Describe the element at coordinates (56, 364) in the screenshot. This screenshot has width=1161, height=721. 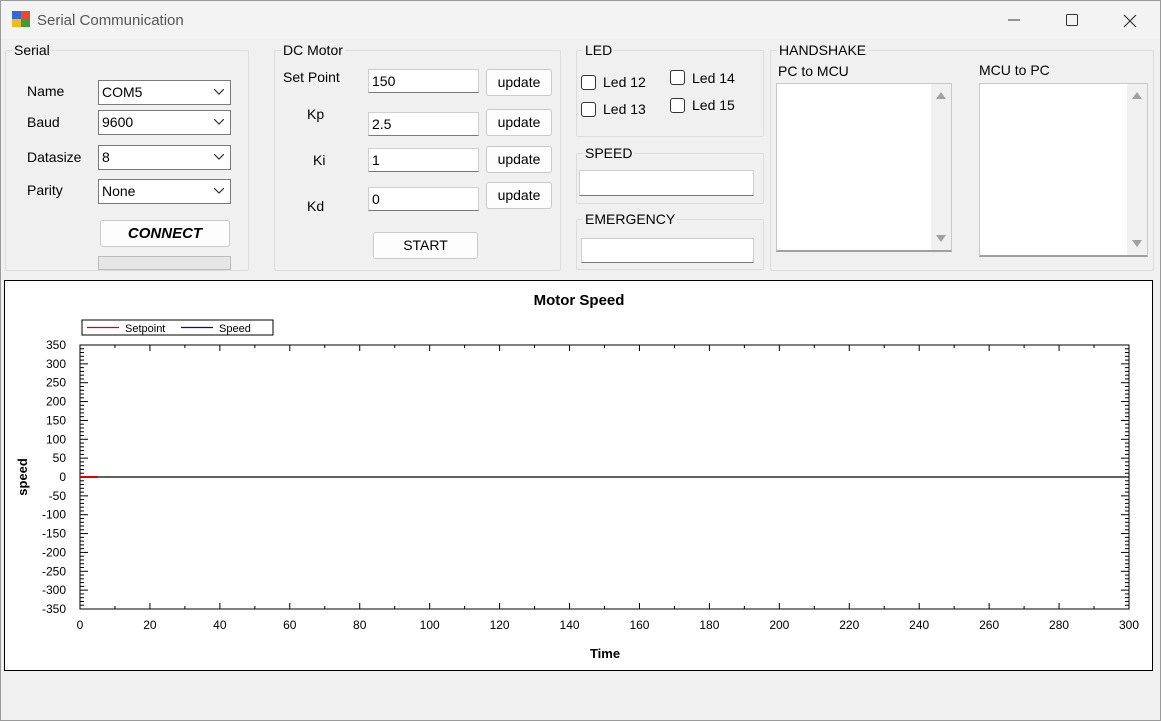
I see `y-tick-label: 300` at that location.